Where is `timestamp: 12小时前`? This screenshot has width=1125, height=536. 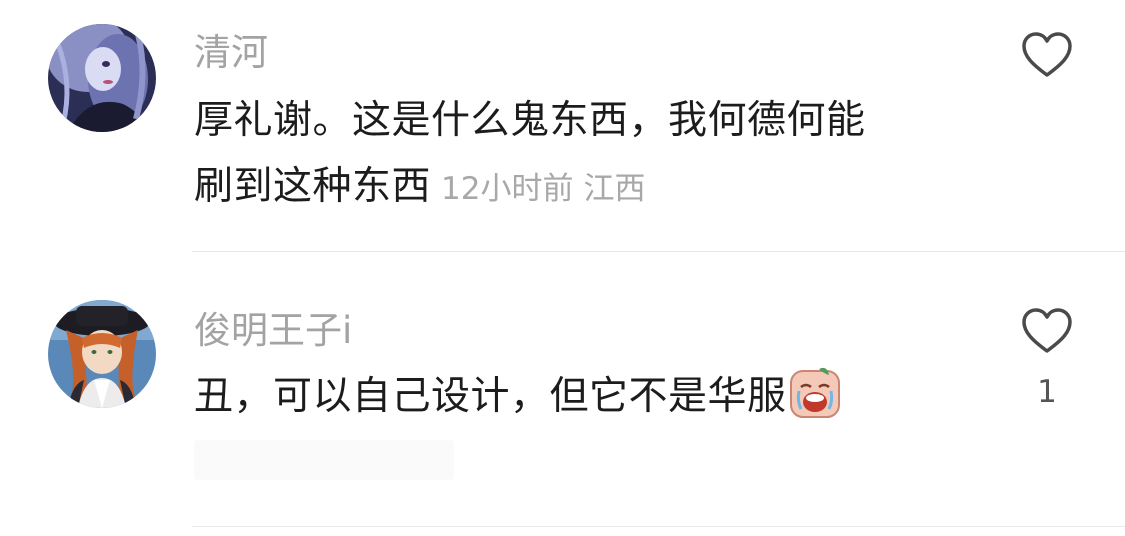 timestamp: 12小时前 is located at coordinates (507, 189).